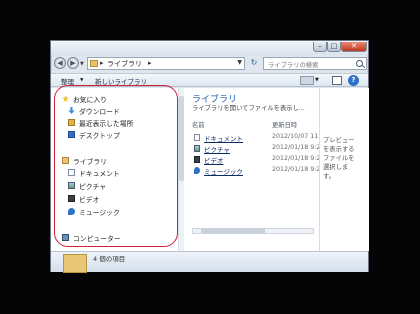  Describe the element at coordinates (307, 80) in the screenshot. I see `change-view-button` at that location.